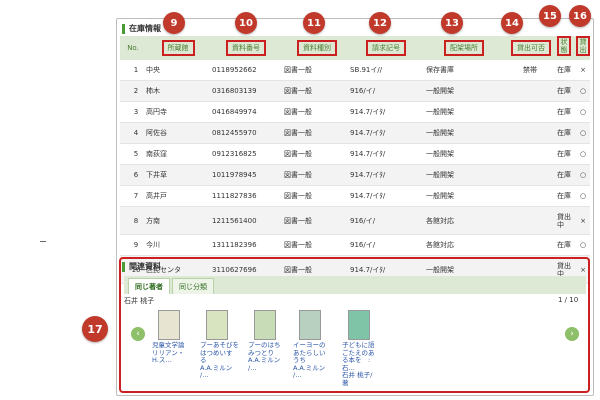 The height and width of the screenshot is (400, 600). What do you see at coordinates (136, 133) in the screenshot?
I see `cell-no: 4` at bounding box center [136, 133].